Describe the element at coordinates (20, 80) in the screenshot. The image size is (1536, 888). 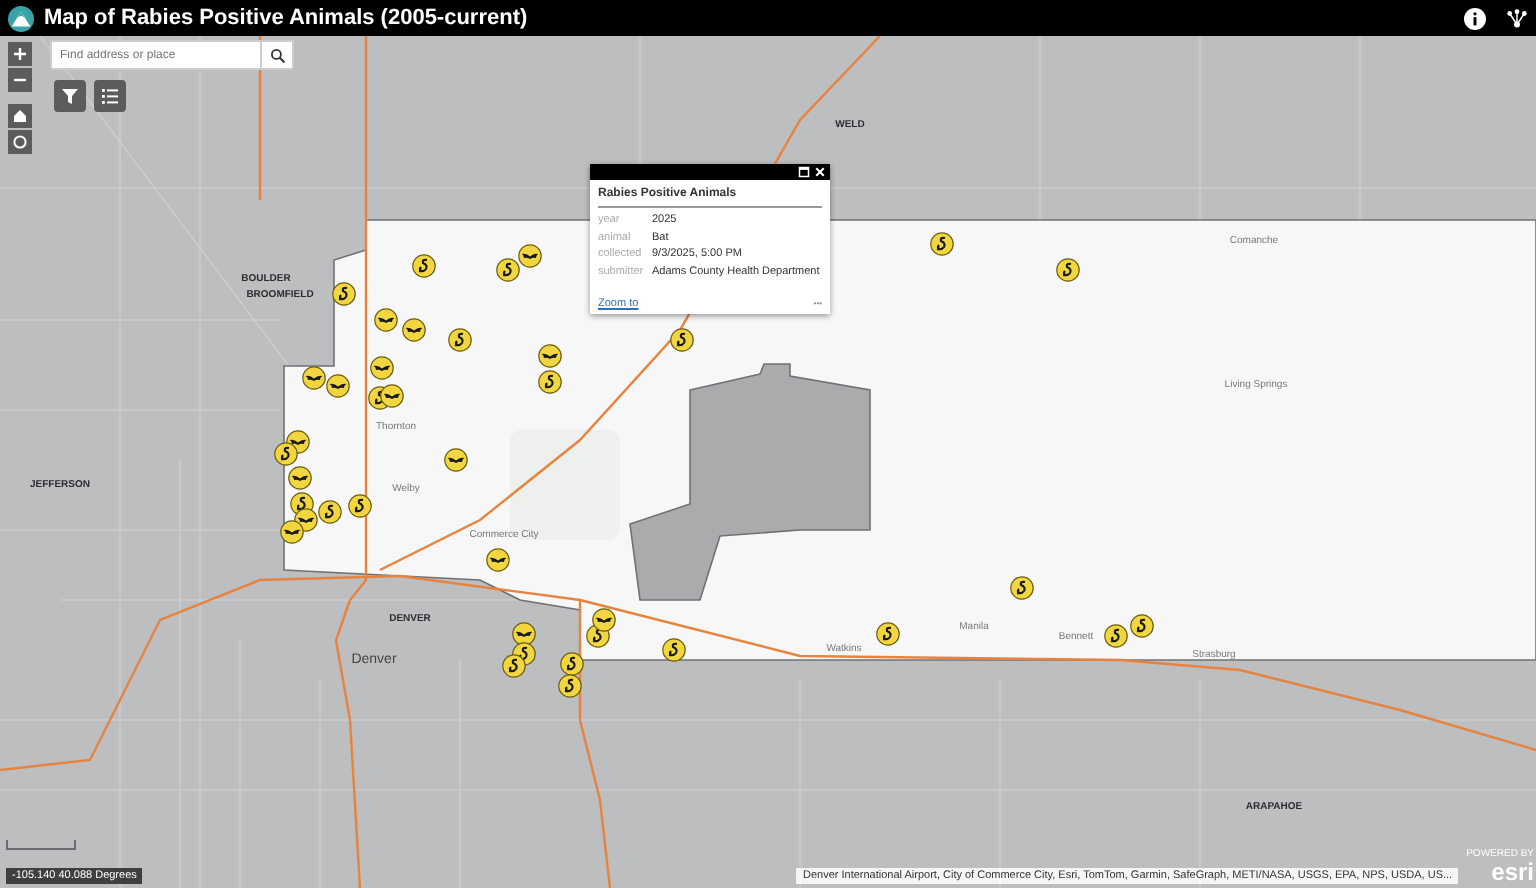
I see `zoom-out-button` at that location.